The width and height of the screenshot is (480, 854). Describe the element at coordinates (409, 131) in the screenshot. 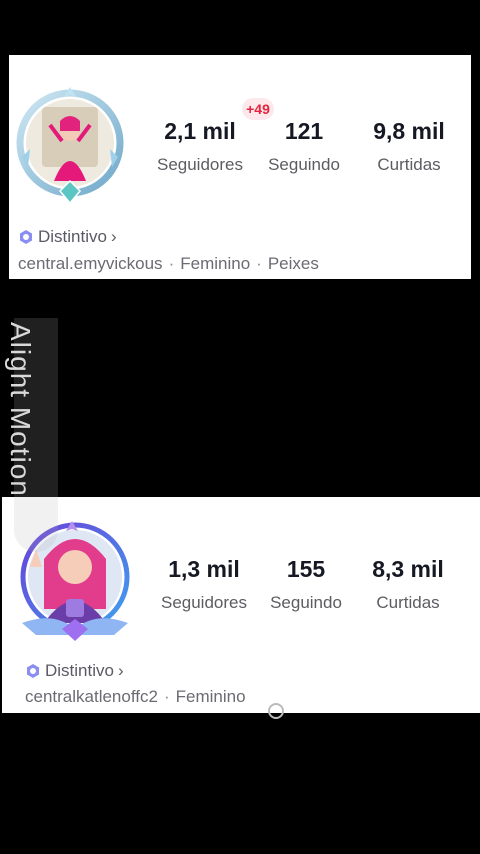

I see `likes-count: 9,8 mil` at that location.